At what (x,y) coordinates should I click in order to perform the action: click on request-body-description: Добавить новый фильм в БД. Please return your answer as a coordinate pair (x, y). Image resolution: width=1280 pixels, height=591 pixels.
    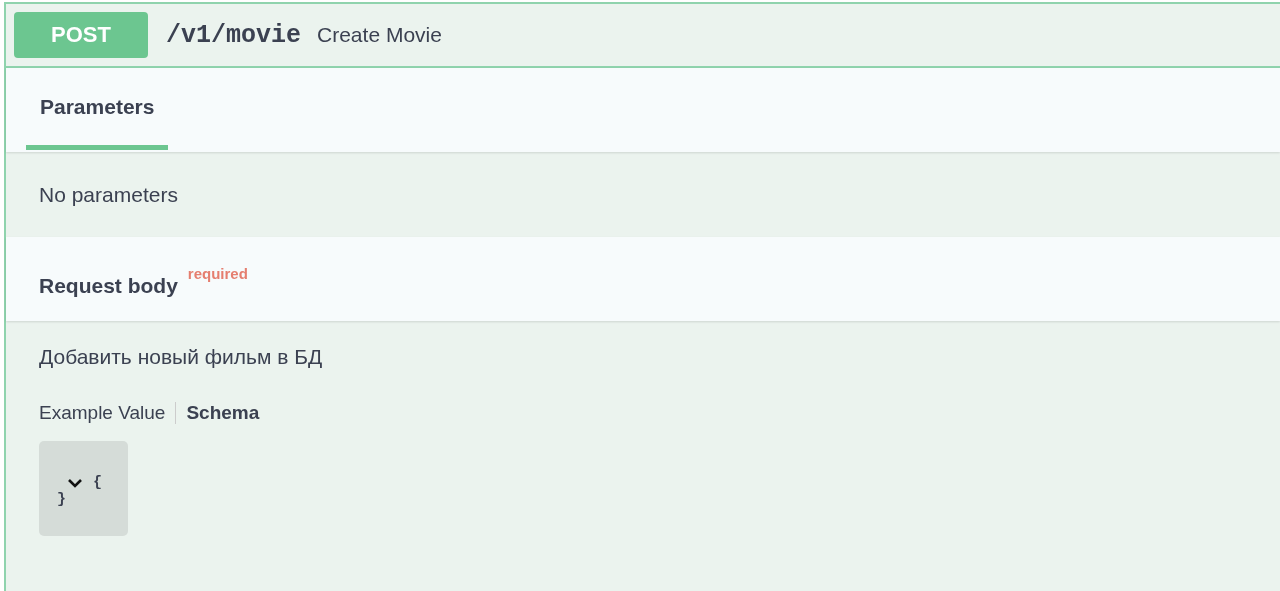
    Looking at the image, I should click on (181, 357).